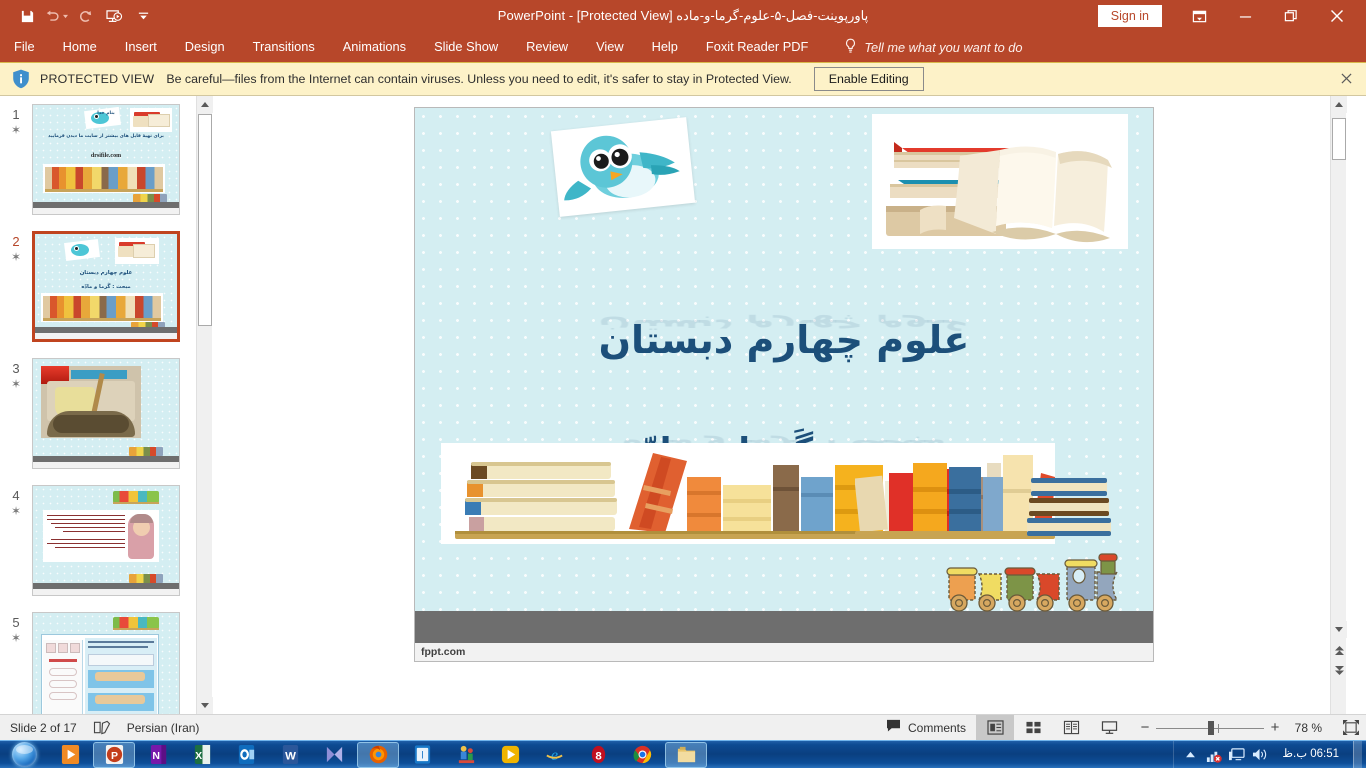 The width and height of the screenshot is (1366, 769). Describe the element at coordinates (1346, 80) in the screenshot. I see `close-banner-icon` at that location.